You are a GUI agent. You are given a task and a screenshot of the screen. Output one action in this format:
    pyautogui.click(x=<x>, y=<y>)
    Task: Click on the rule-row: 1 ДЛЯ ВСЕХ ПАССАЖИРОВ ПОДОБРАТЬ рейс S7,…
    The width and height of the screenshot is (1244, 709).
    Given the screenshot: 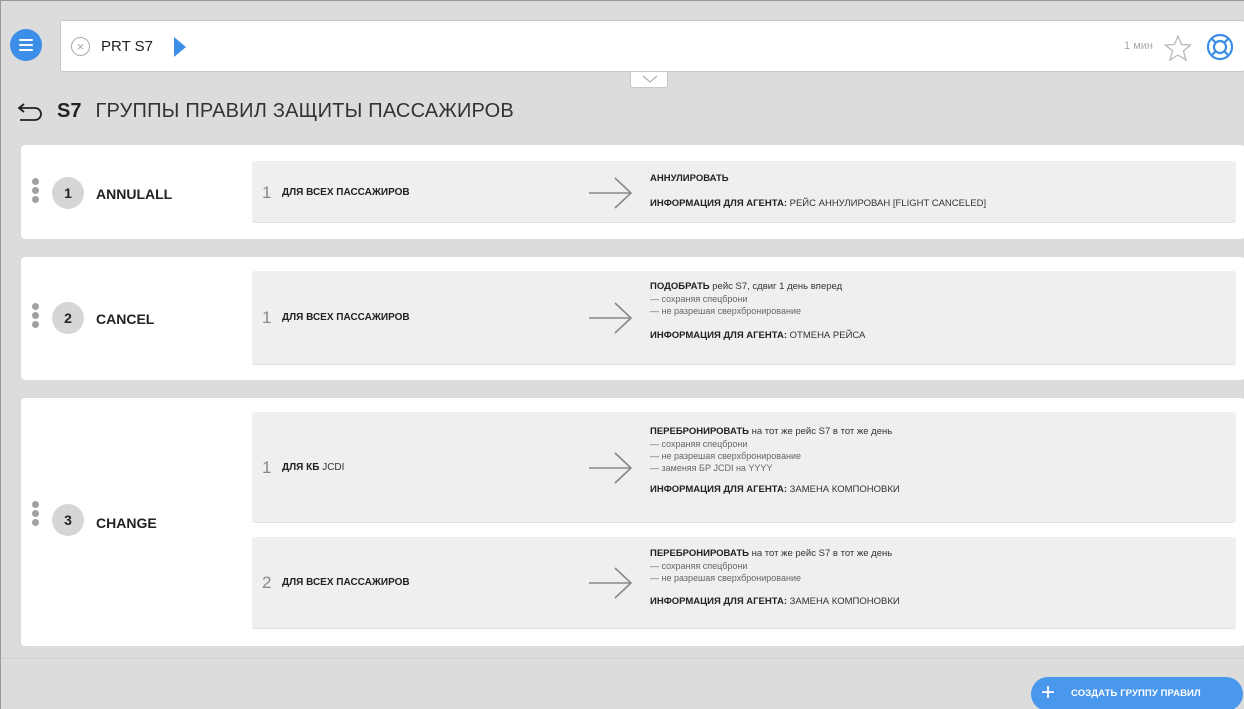 What is the action you would take?
    pyautogui.click(x=744, y=318)
    